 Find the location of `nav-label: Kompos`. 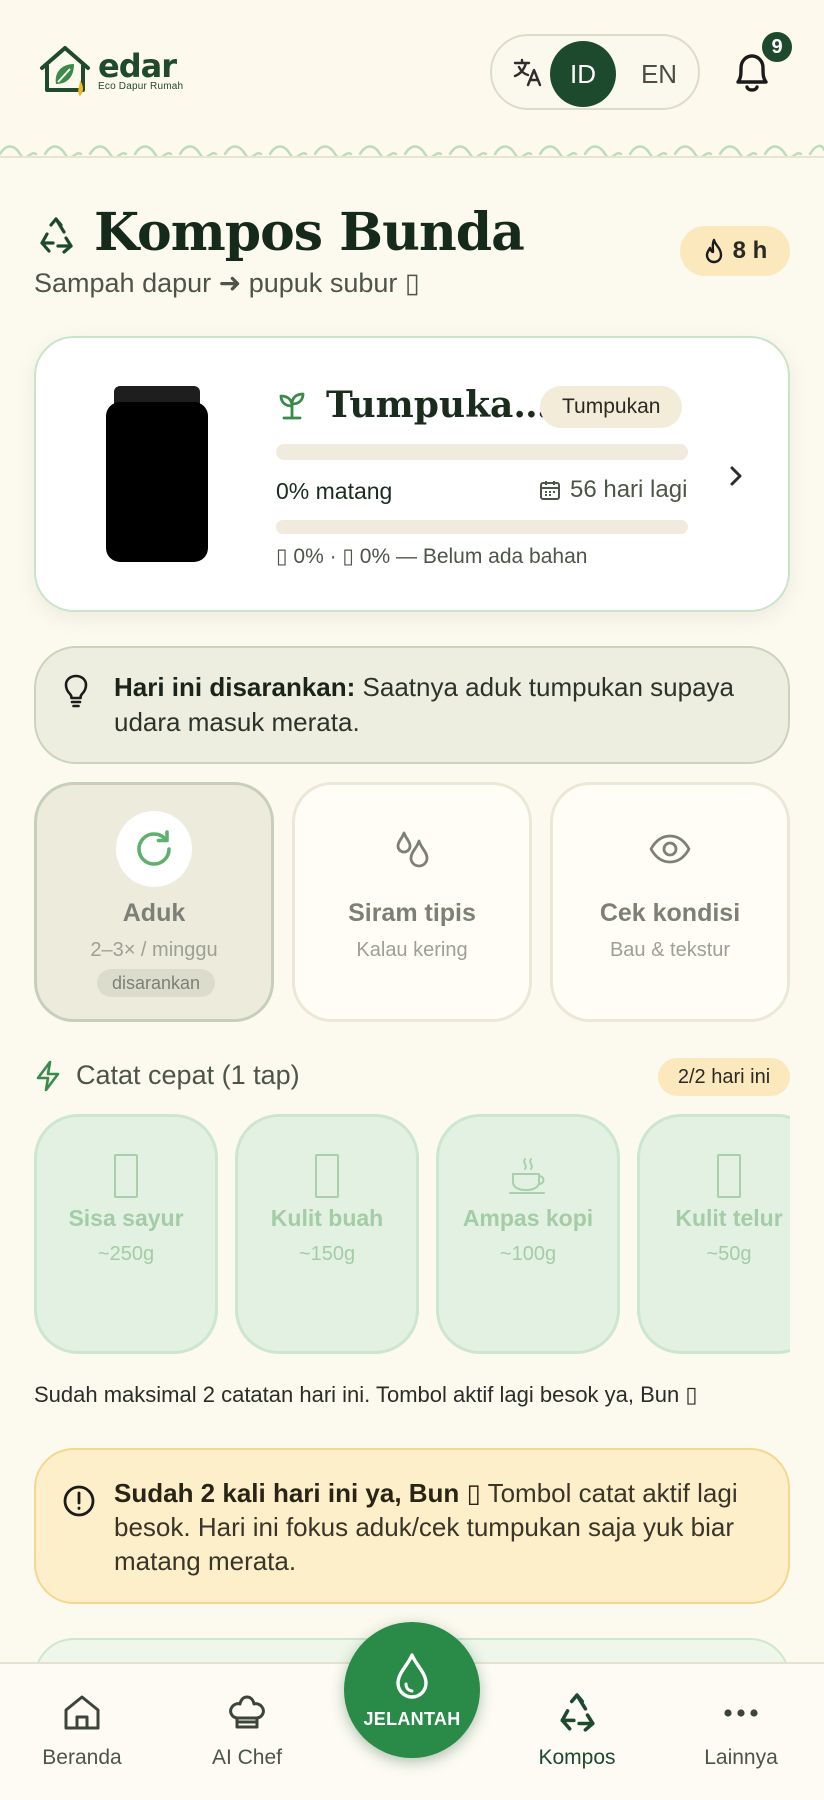

nav-label: Kompos is located at coordinates (577, 1757).